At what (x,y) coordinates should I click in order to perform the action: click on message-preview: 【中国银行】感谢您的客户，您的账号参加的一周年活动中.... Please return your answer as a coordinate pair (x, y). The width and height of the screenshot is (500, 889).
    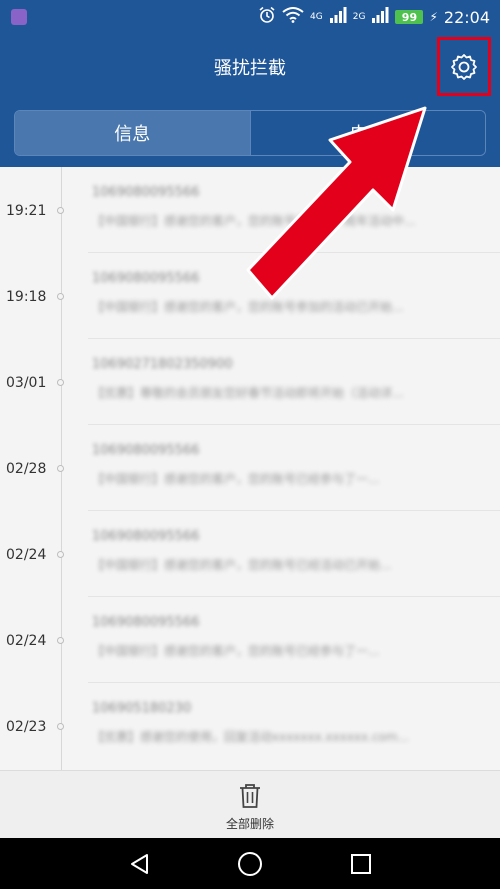
    Looking at the image, I should click on (254, 221).